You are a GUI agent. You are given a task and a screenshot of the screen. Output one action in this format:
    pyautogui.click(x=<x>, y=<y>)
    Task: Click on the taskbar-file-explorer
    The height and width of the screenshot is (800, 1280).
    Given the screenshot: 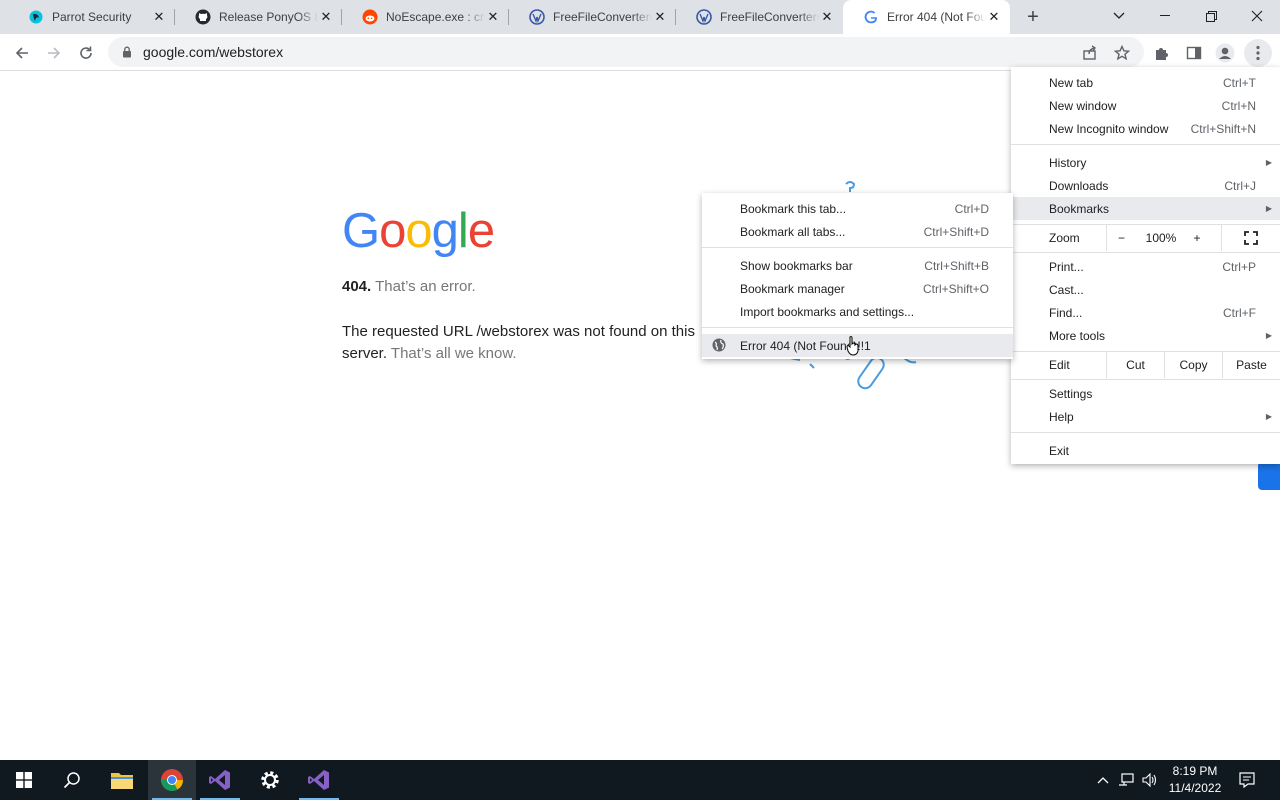 What is the action you would take?
    pyautogui.click(x=122, y=780)
    